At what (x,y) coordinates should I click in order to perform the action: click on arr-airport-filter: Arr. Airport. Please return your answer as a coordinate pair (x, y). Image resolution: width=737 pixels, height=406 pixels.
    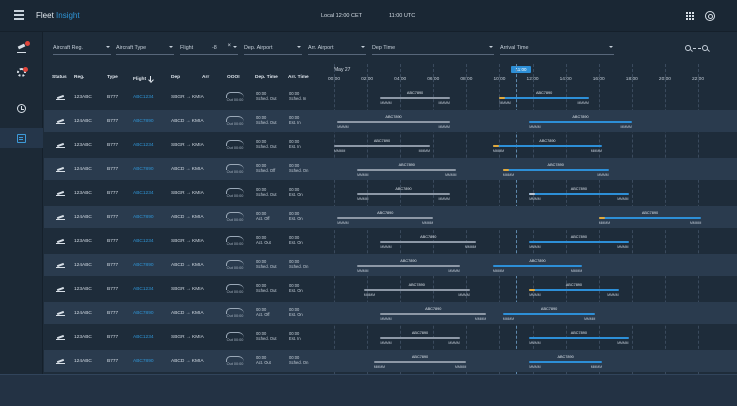
    Looking at the image, I should click on (337, 48).